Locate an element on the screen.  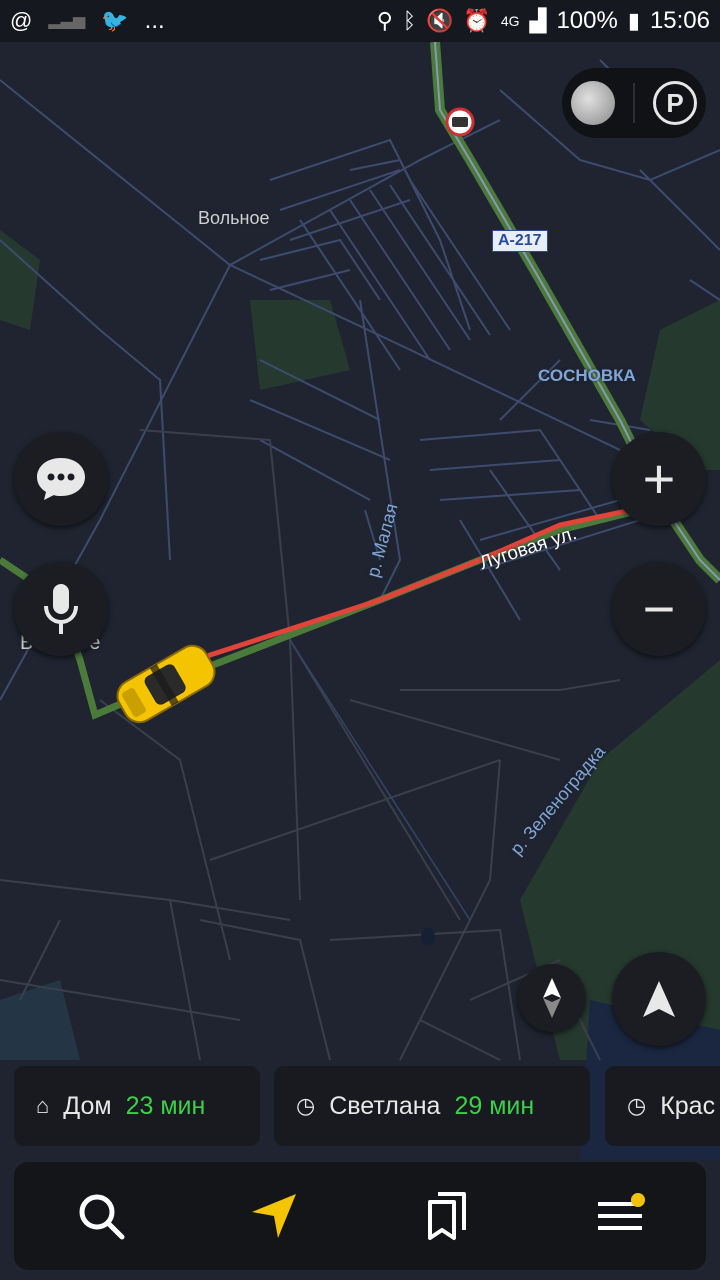
signal-icon: ▟ is located at coordinates (538, 20).